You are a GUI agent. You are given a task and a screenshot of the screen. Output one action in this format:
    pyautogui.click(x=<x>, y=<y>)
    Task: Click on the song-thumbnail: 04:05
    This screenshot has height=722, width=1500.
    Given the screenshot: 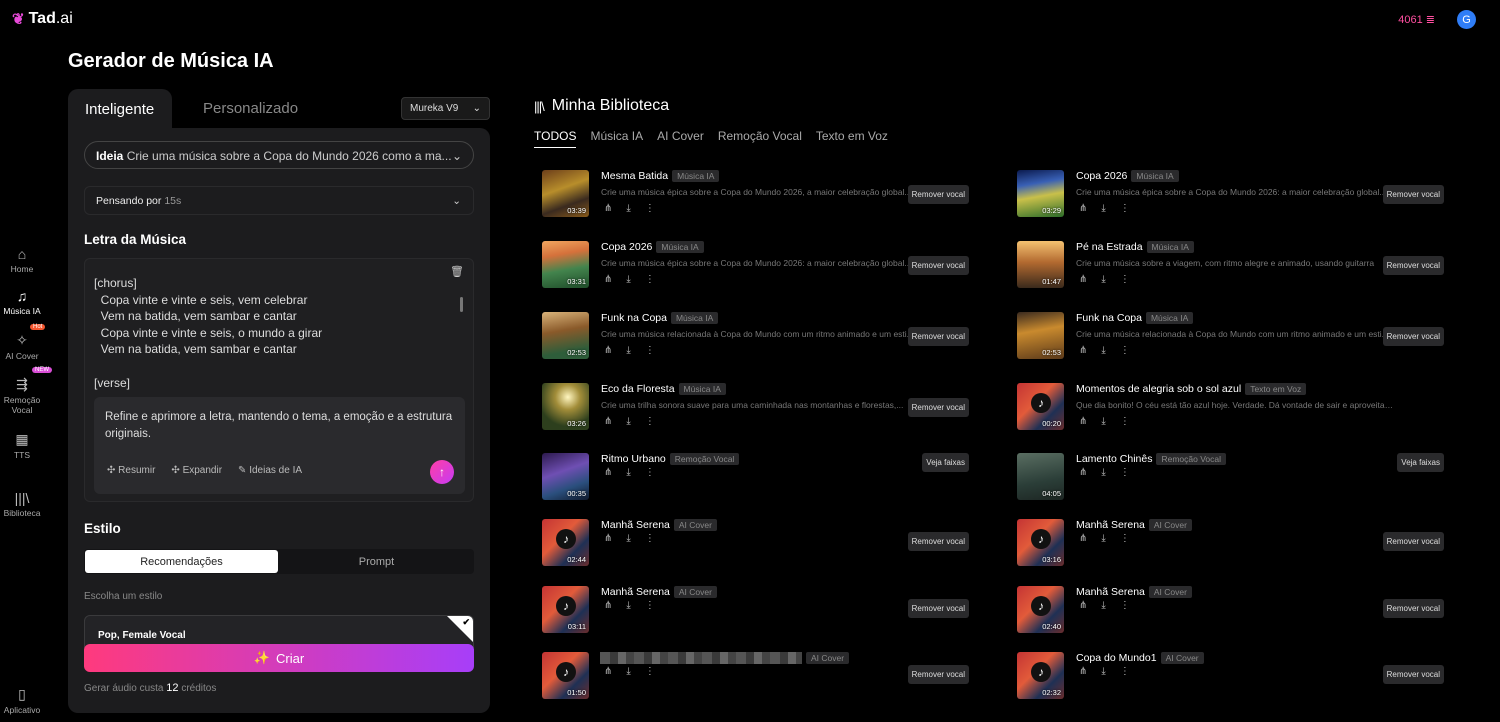 What is the action you would take?
    pyautogui.click(x=1040, y=476)
    